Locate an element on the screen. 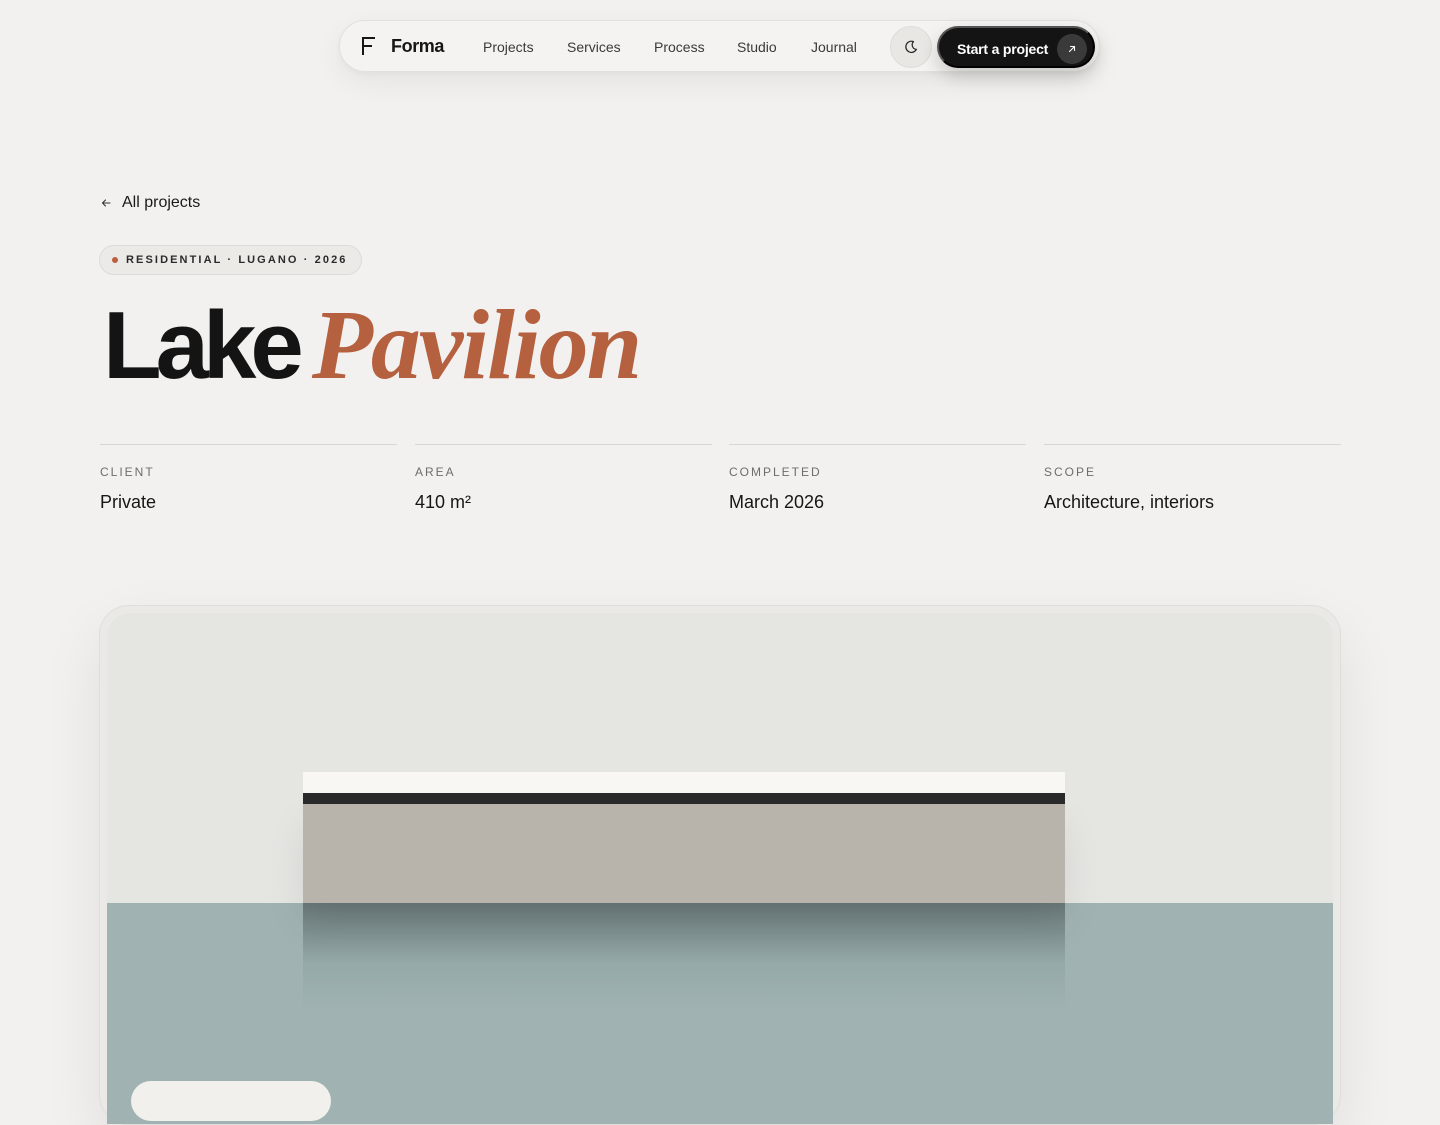  title-accent: Pavilion is located at coordinates (476, 344).